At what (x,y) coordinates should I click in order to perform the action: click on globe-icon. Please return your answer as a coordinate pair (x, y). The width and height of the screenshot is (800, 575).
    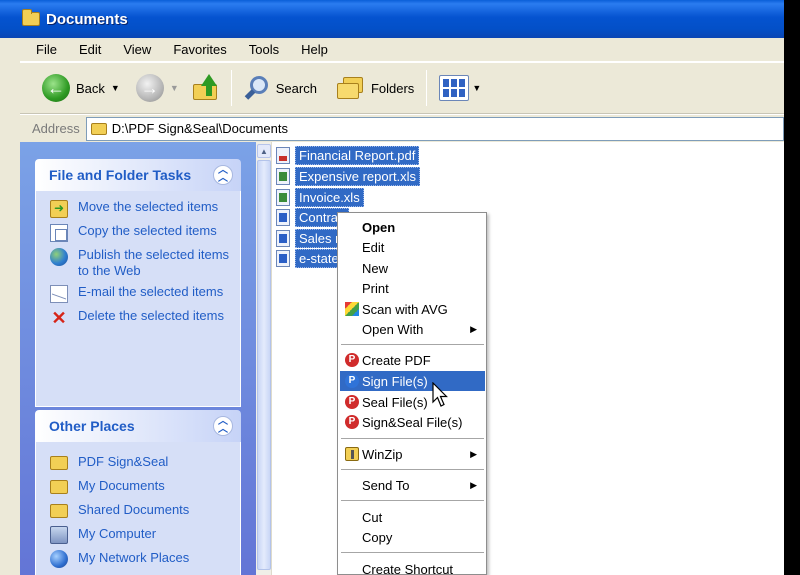
    Looking at the image, I should click on (59, 257).